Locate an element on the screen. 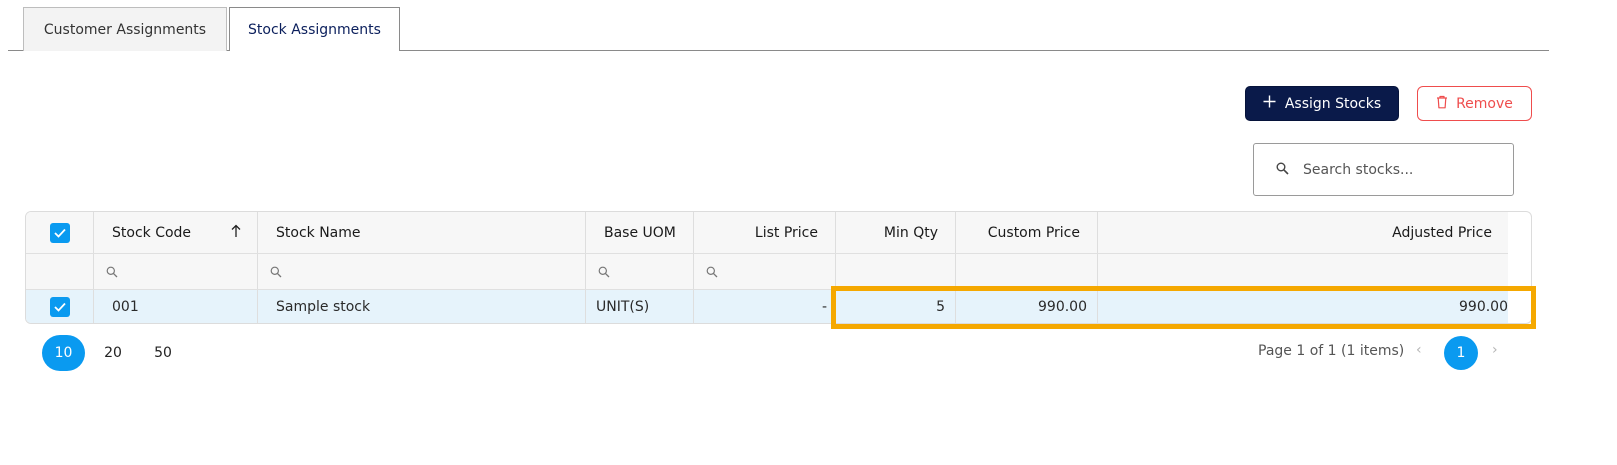  filter-stock-name is located at coordinates (422, 271).